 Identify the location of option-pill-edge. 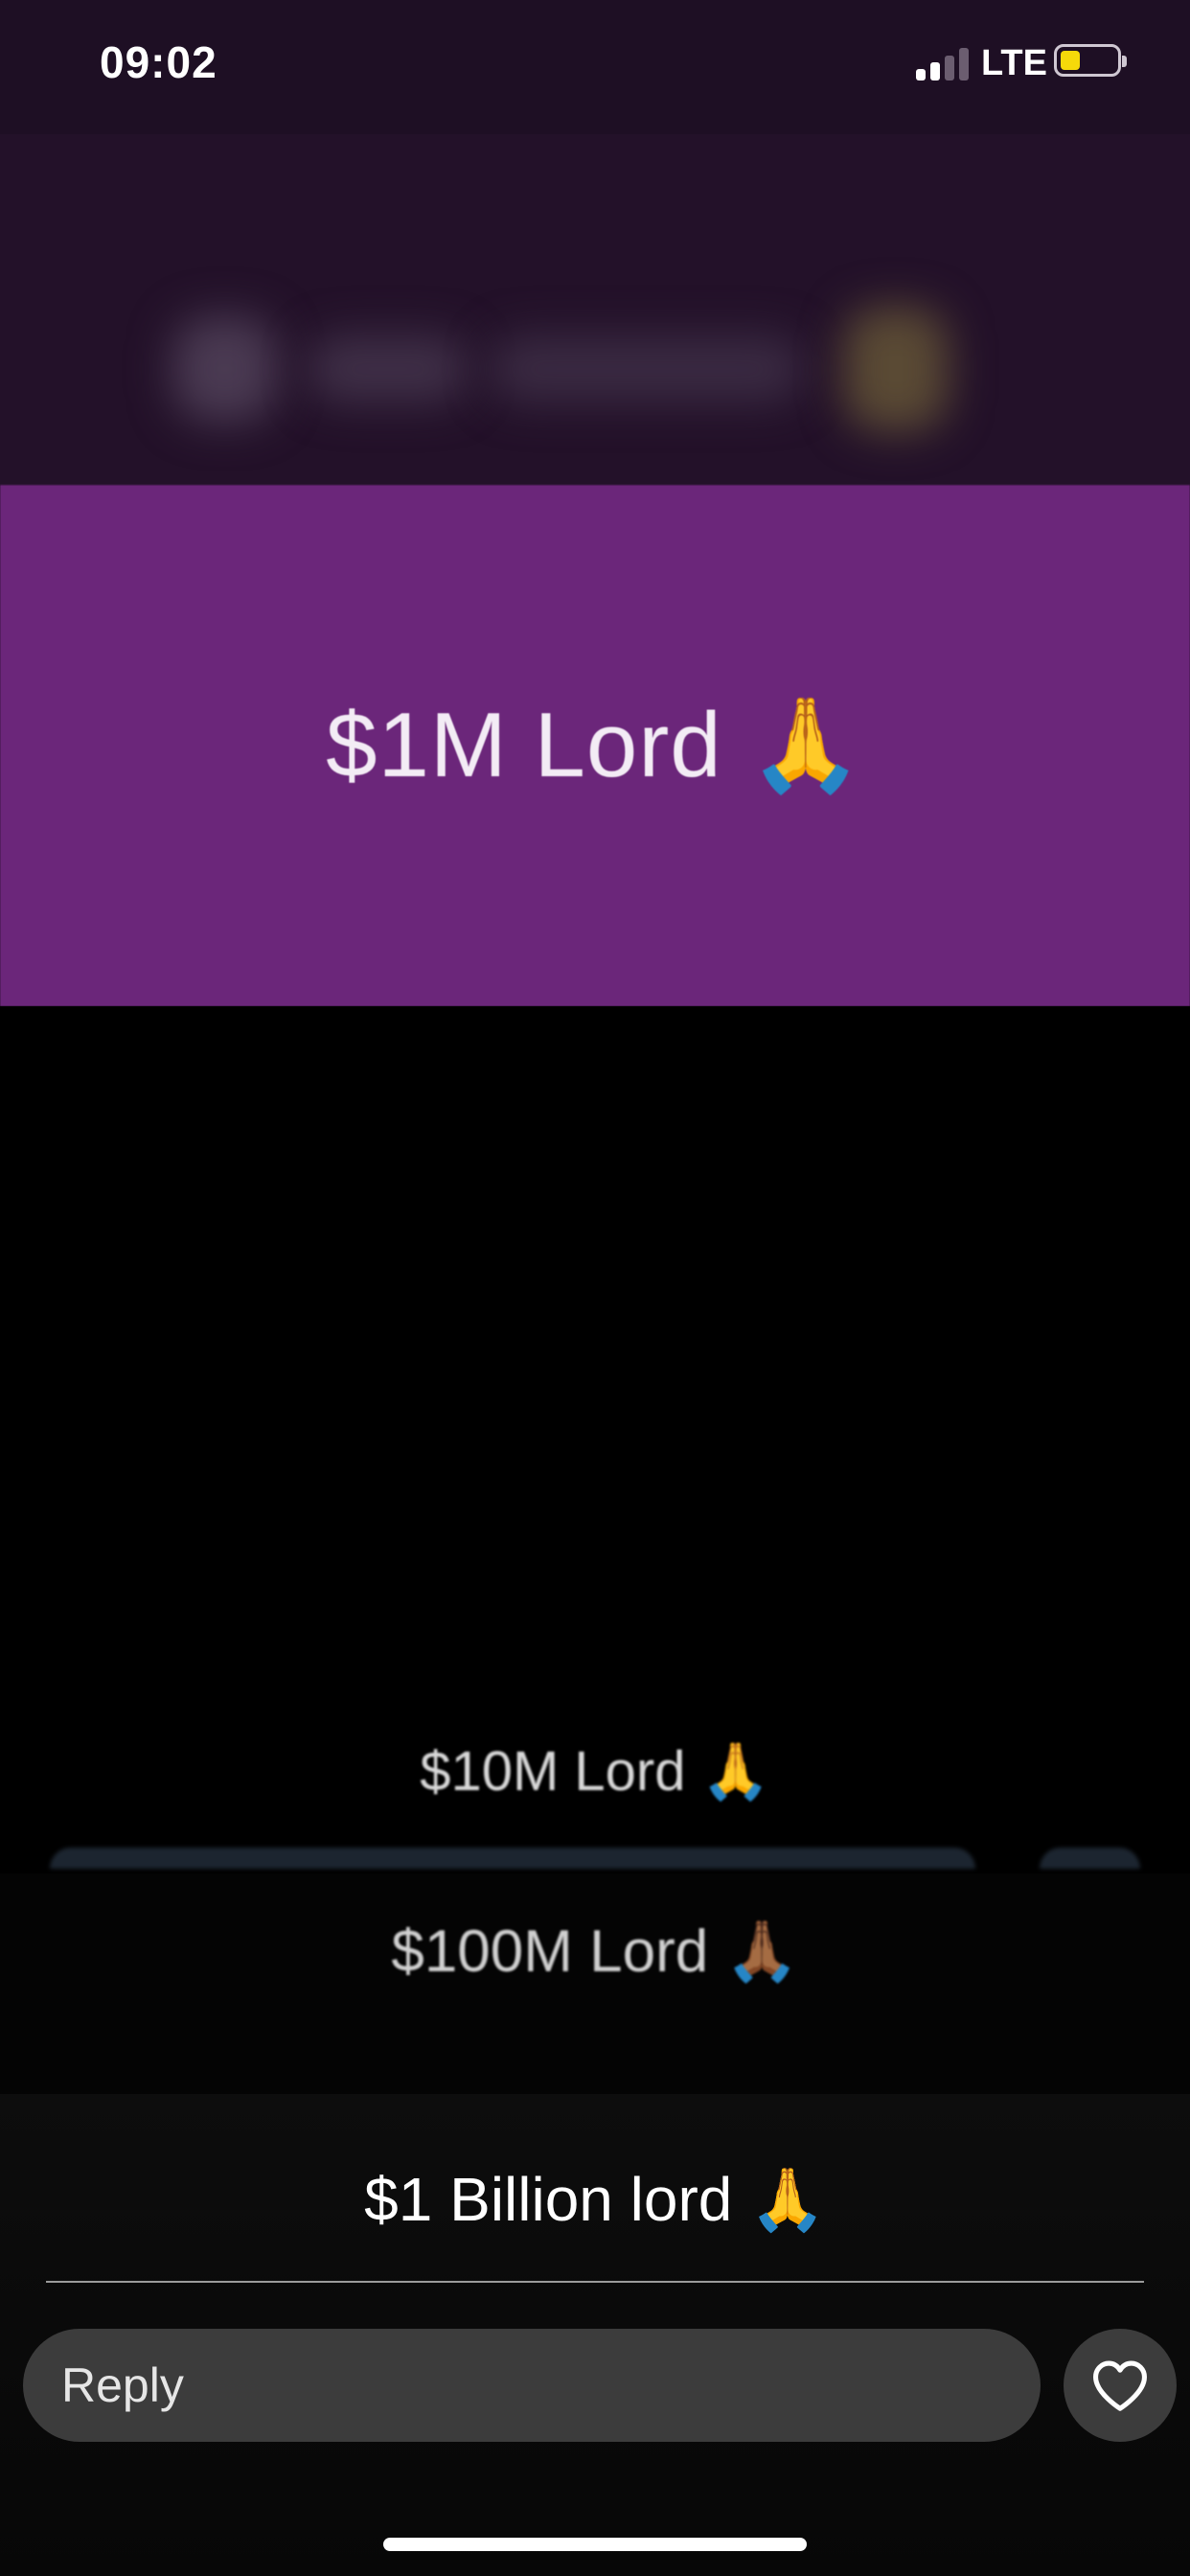
(512, 1858).